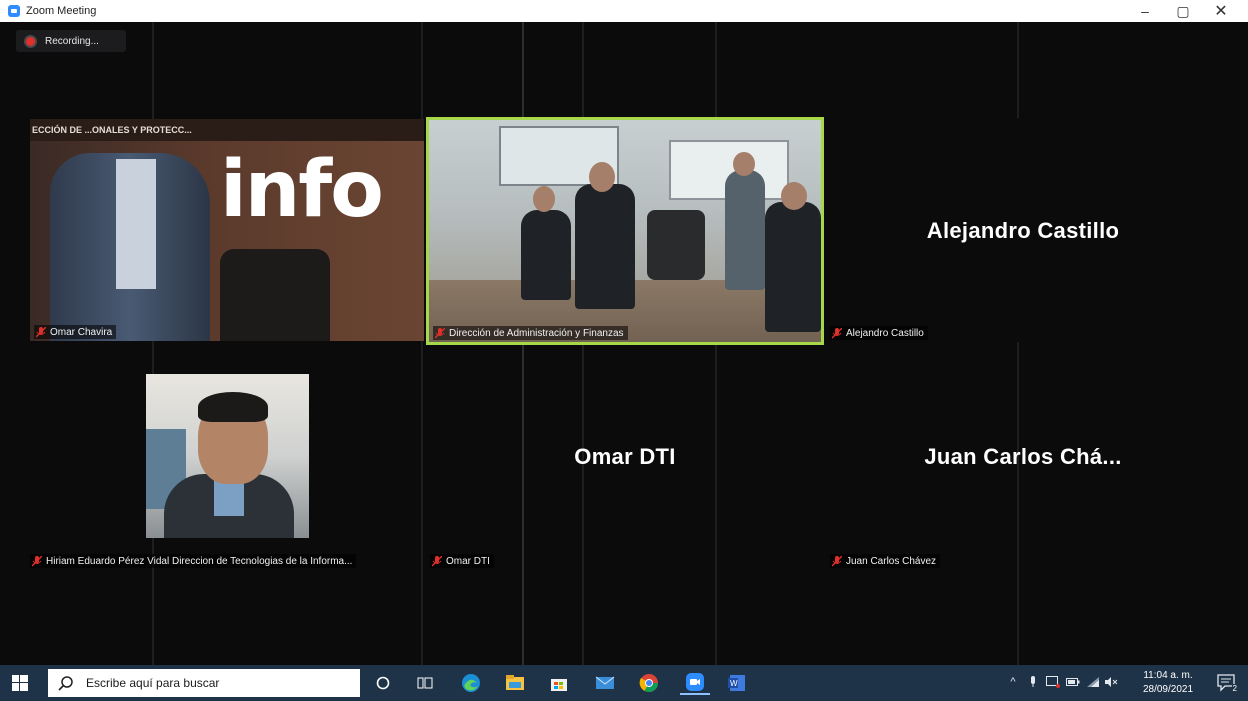 Image resolution: width=1248 pixels, height=701 pixels. What do you see at coordinates (1168, 683) in the screenshot?
I see `taskbar-clock: 11:04 a. m. 28/09/2021` at bounding box center [1168, 683].